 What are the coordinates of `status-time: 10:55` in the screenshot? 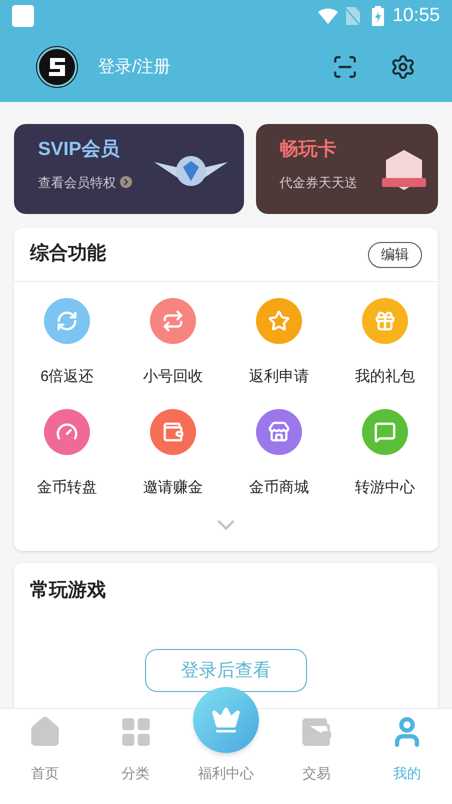 It's located at (416, 16).